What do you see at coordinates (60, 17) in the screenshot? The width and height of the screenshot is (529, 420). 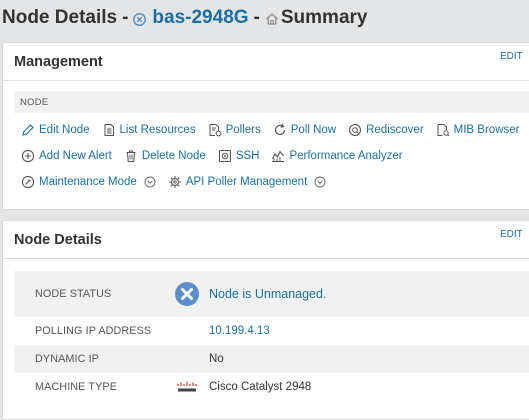 I see `title-prefix: Node Details` at bounding box center [60, 17].